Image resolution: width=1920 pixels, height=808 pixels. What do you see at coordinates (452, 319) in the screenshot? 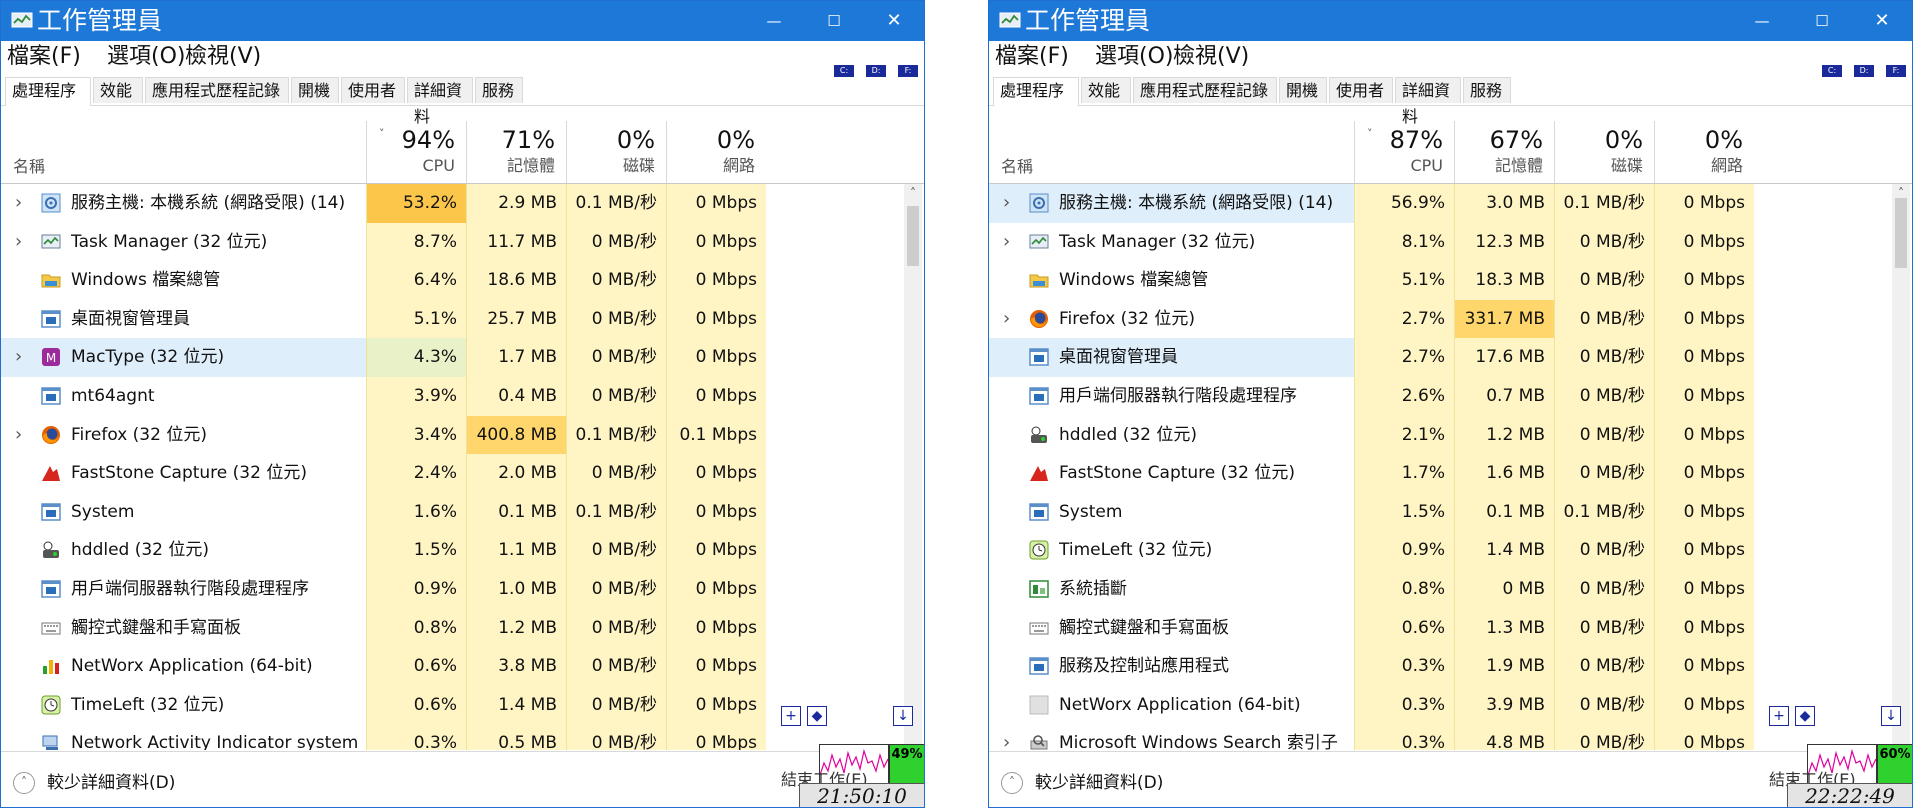
I see `process-row: 桌面視窗管理員 5.1% 25.7 MB 0 MB/秒 0 Mbps` at bounding box center [452, 319].